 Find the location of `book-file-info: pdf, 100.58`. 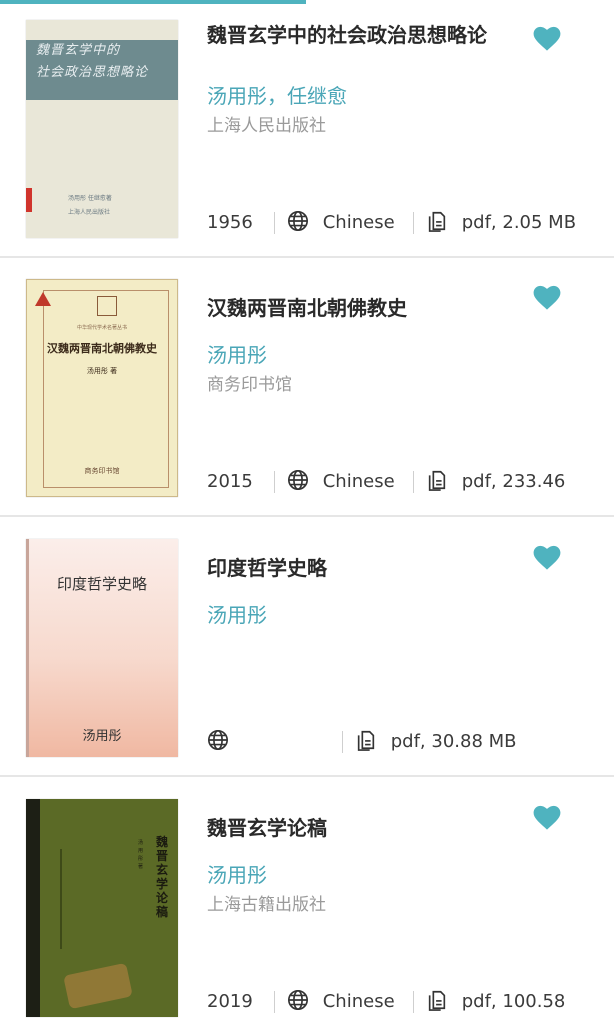

book-file-info: pdf, 100.58 is located at coordinates (513, 1001).